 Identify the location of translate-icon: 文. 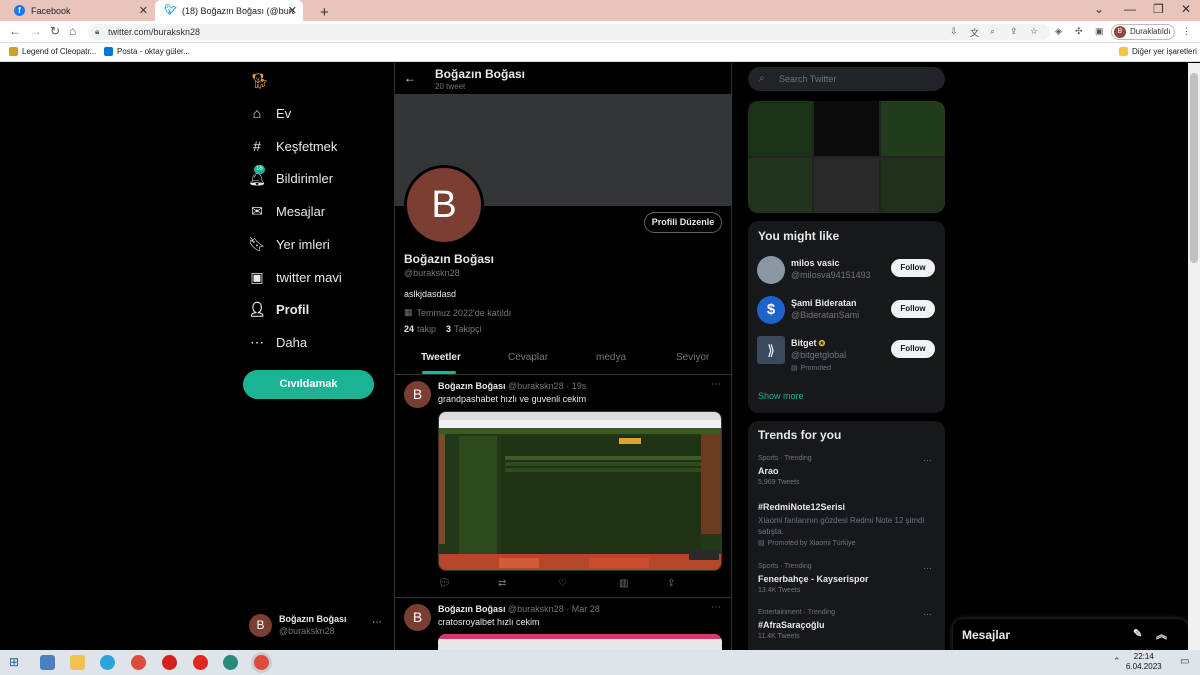
(974, 32).